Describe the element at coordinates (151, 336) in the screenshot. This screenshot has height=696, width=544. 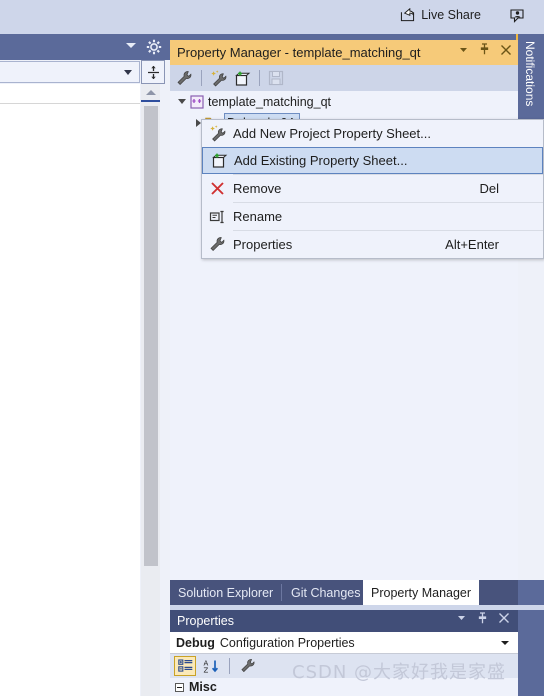
I see `scrollbar-thumb` at that location.